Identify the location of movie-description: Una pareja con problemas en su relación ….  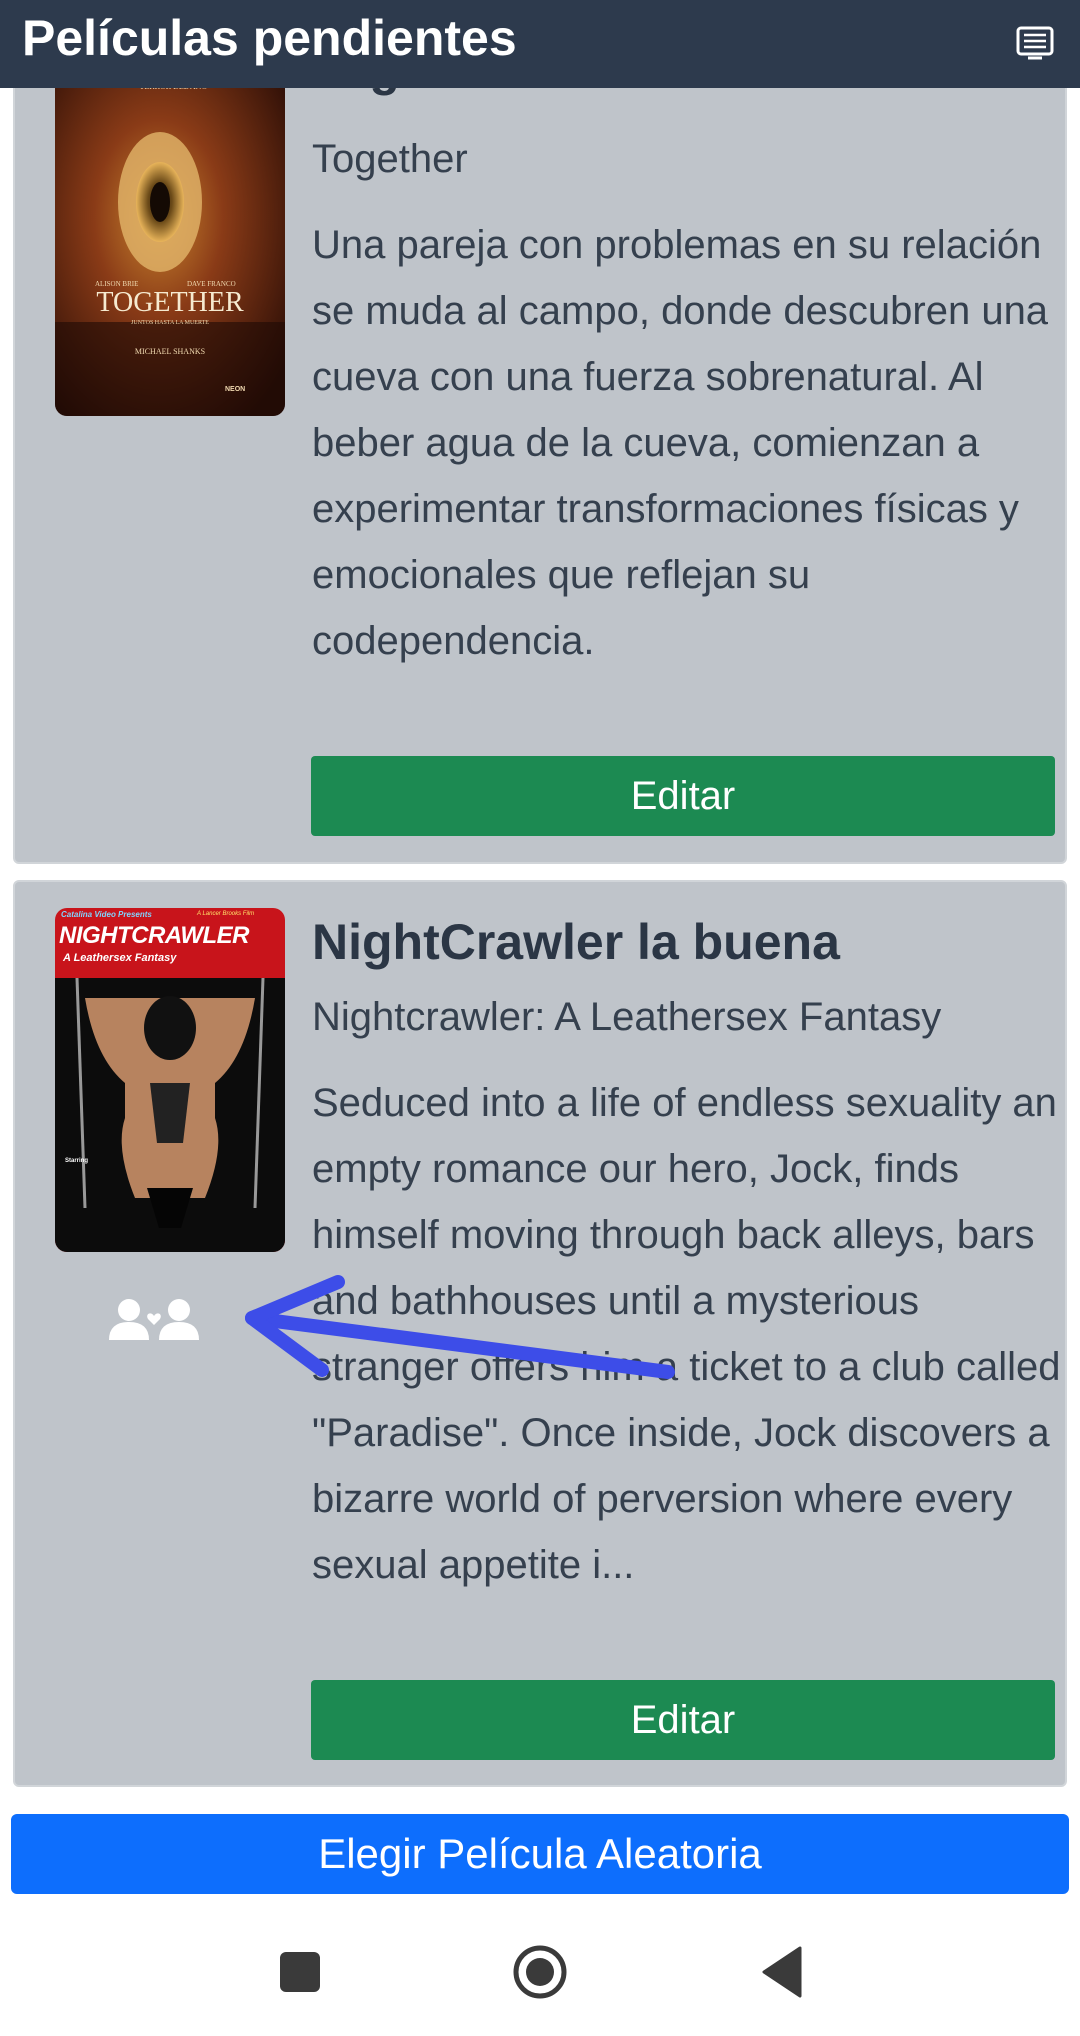
(680, 443).